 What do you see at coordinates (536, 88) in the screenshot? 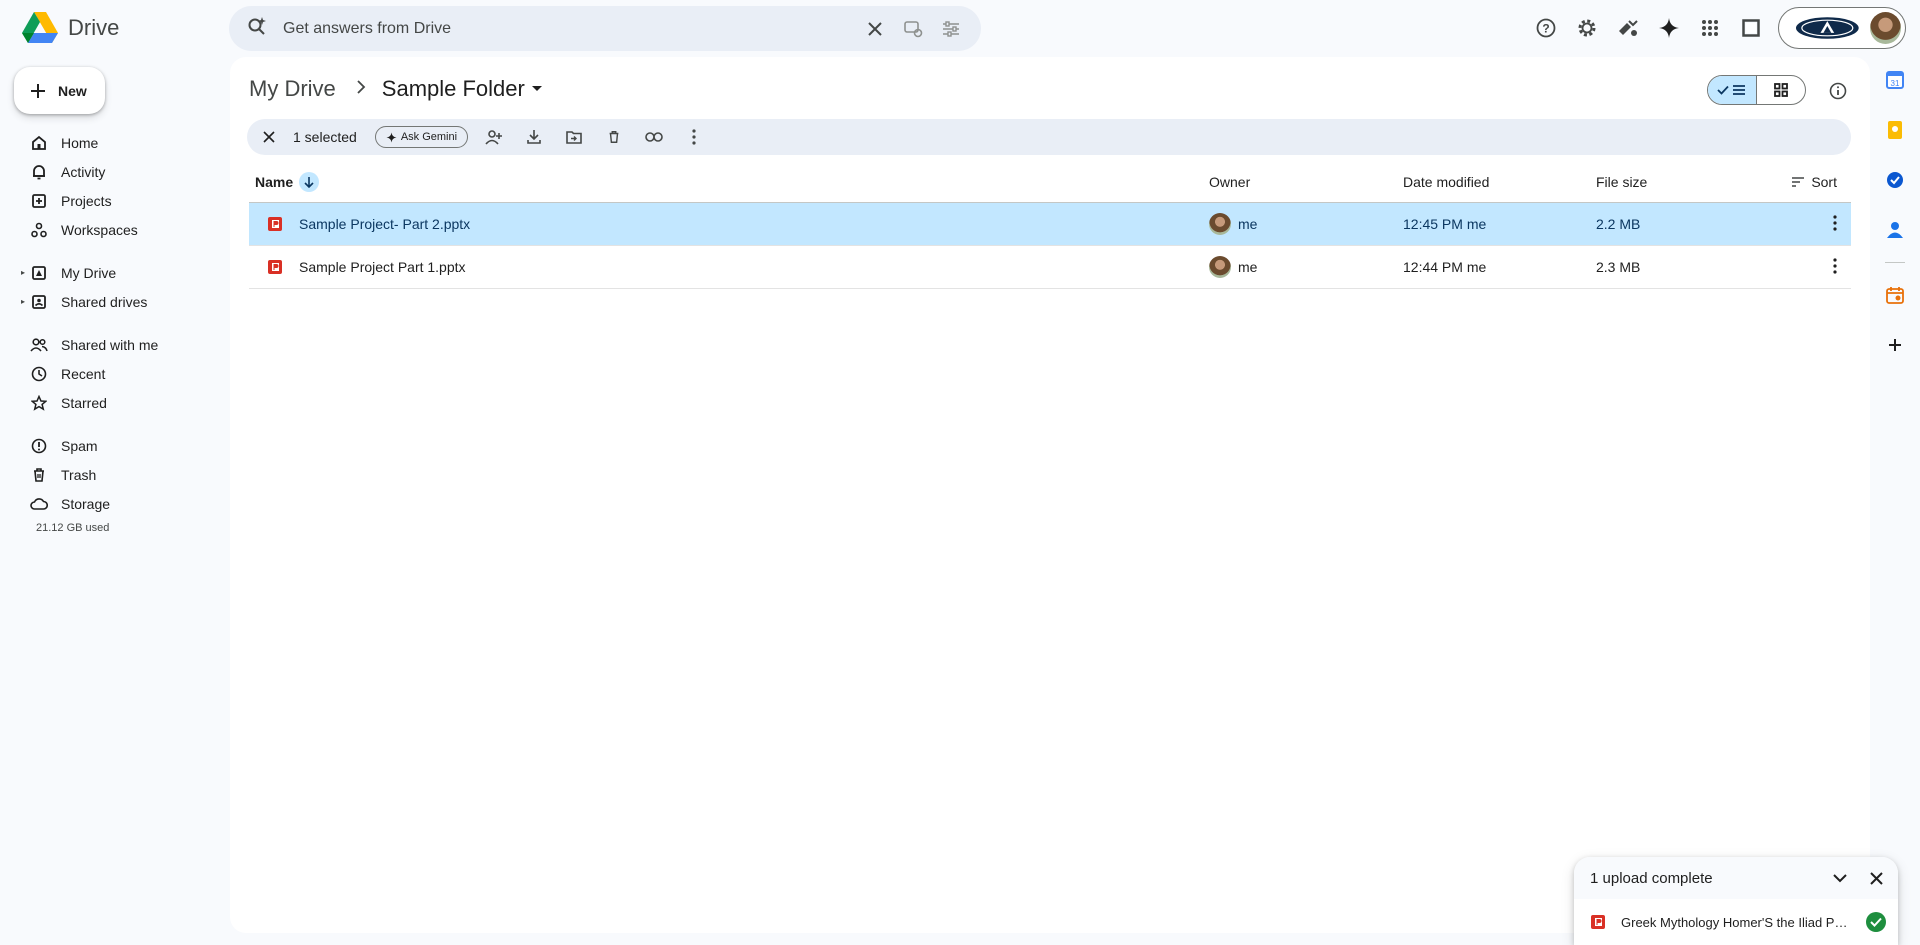
I see `caret-down-icon` at bounding box center [536, 88].